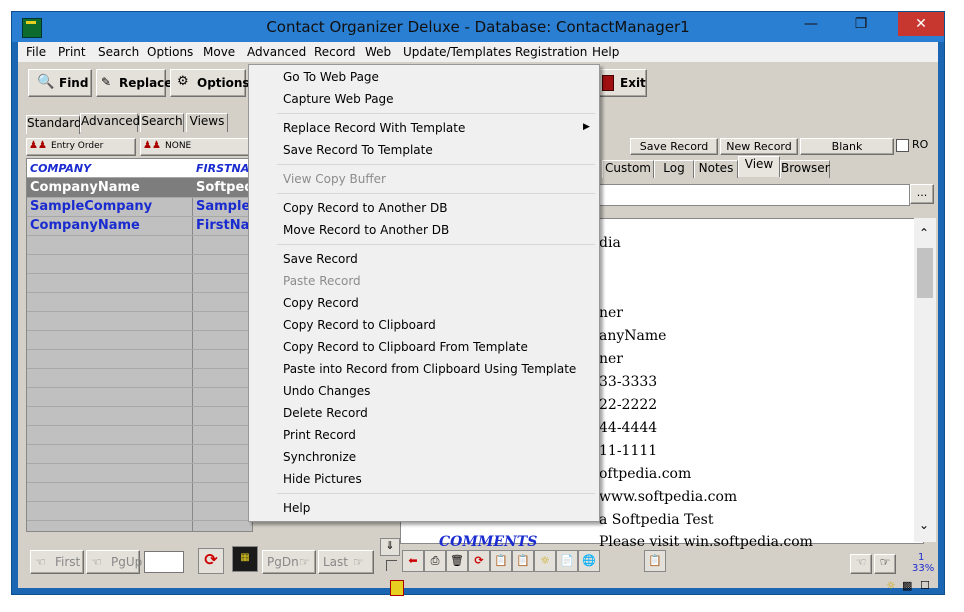 The width and height of the screenshot is (964, 612). What do you see at coordinates (325, 413) in the screenshot?
I see `menu-item-delete-record: Delete Record` at bounding box center [325, 413].